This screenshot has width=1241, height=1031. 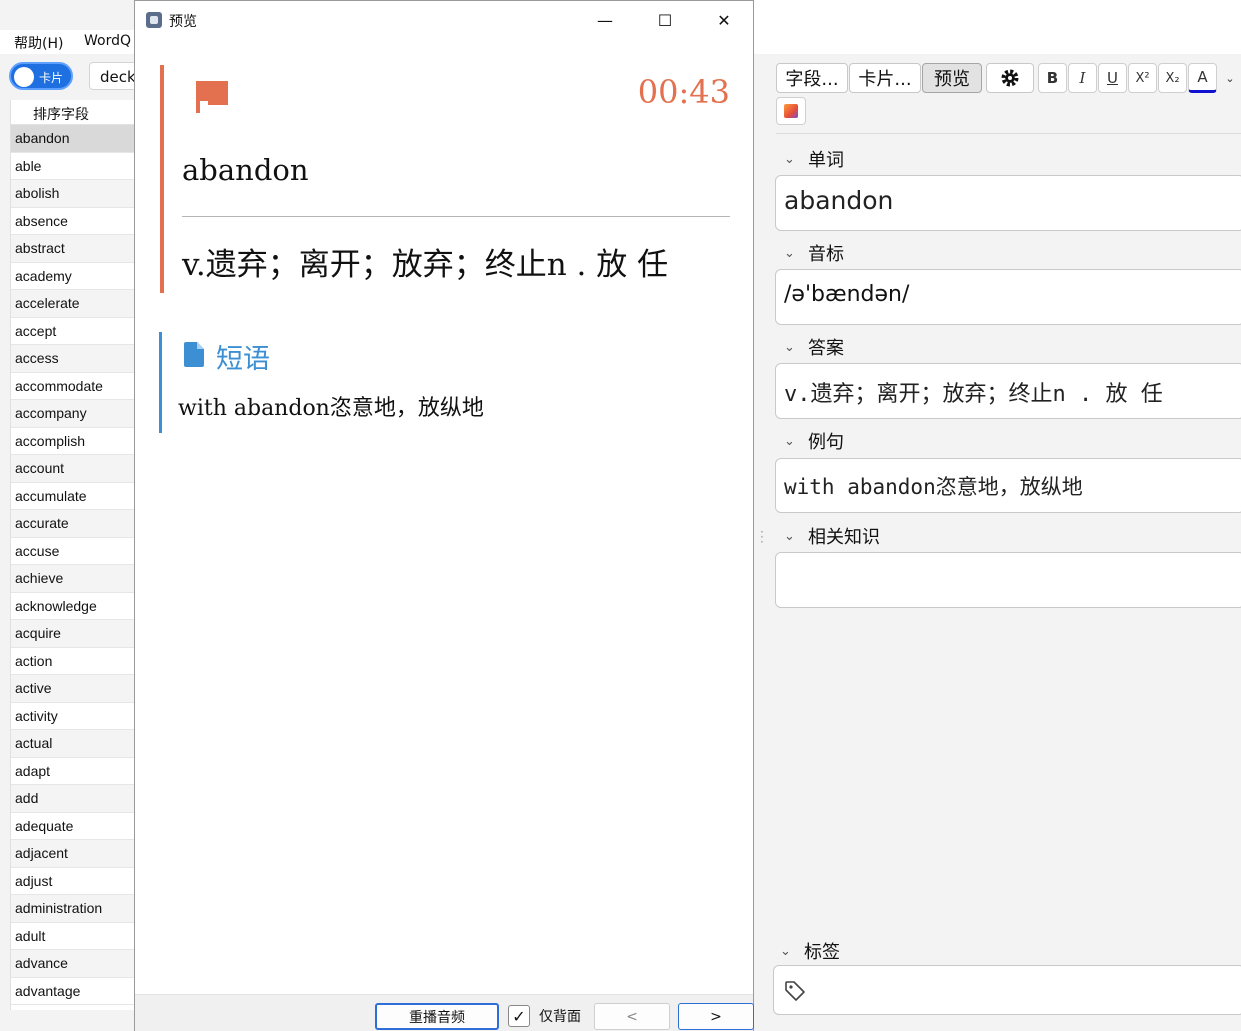 What do you see at coordinates (72, 991) in the screenshot?
I see `list-item: advantage` at bounding box center [72, 991].